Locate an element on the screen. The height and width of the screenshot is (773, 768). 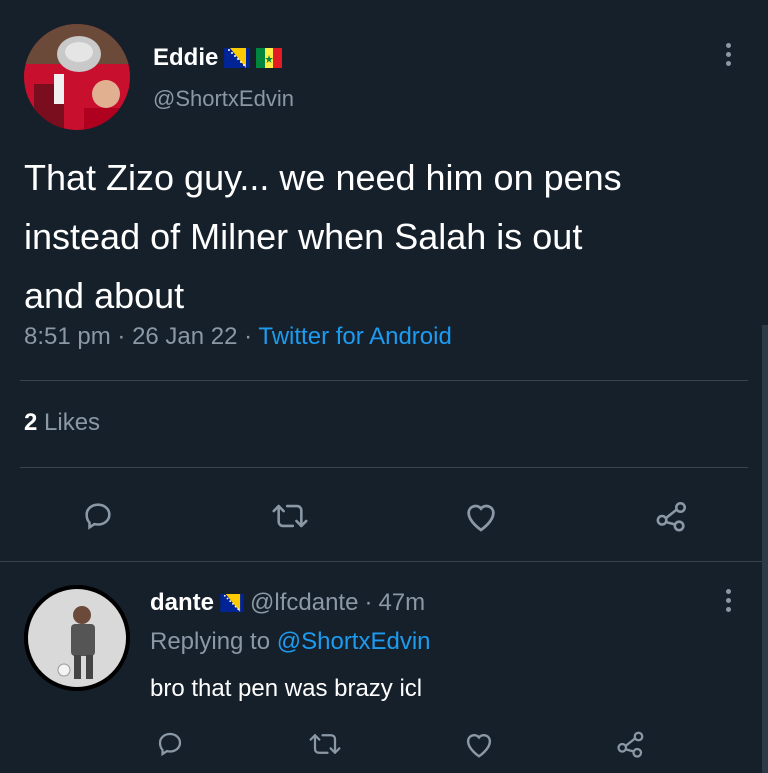
reply-handle: @lfcdante is located at coordinates (304, 603).